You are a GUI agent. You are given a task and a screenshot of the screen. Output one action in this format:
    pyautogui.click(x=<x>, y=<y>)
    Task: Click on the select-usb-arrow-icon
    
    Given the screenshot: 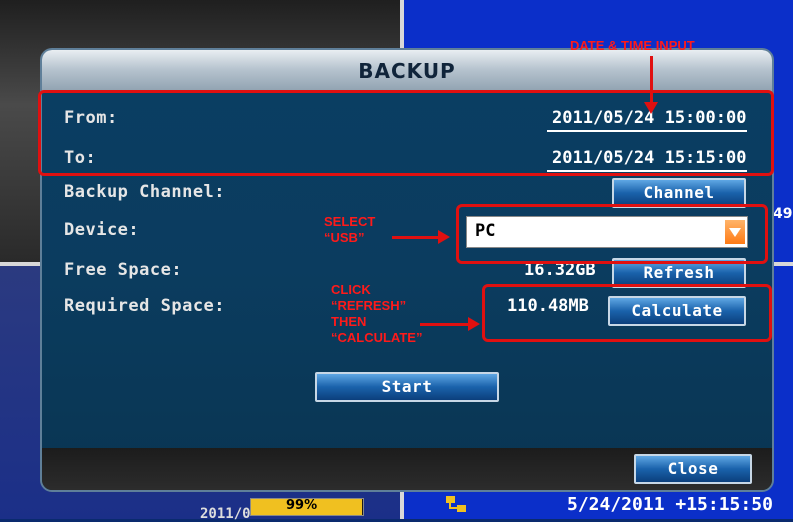 What is the action you would take?
    pyautogui.click(x=421, y=237)
    